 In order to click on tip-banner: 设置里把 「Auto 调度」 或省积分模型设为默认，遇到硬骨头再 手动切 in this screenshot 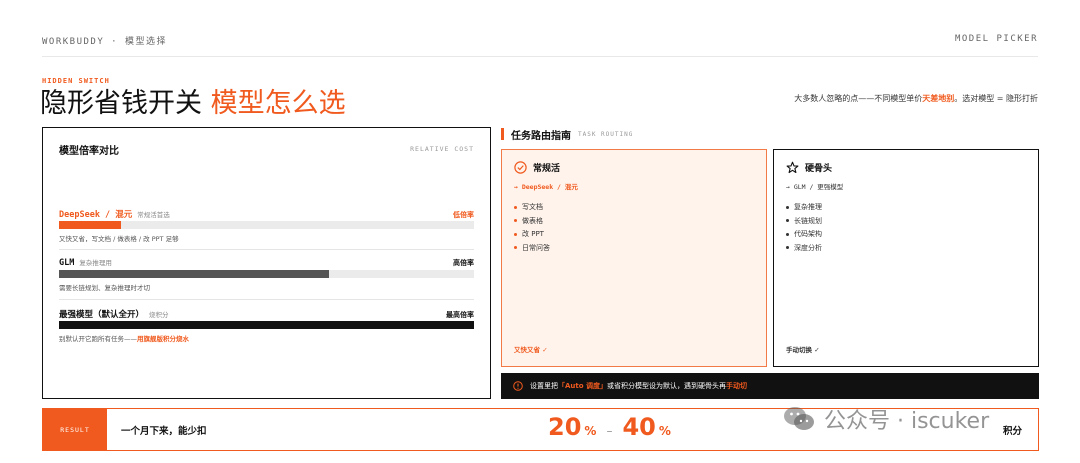, I will do `click(770, 386)`.